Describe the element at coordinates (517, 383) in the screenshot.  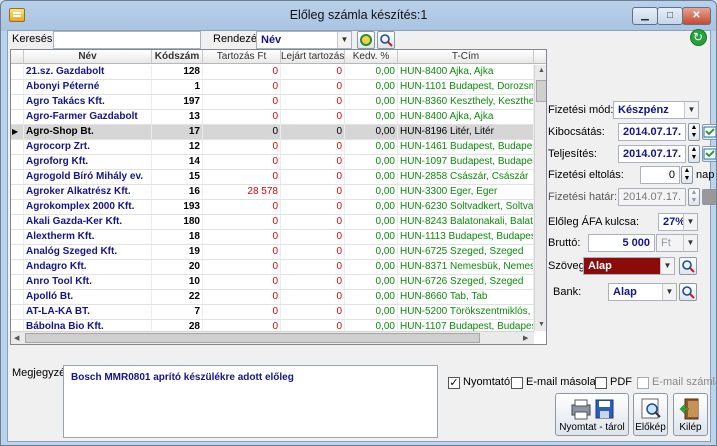
I see `email-copy-checkbox` at that location.